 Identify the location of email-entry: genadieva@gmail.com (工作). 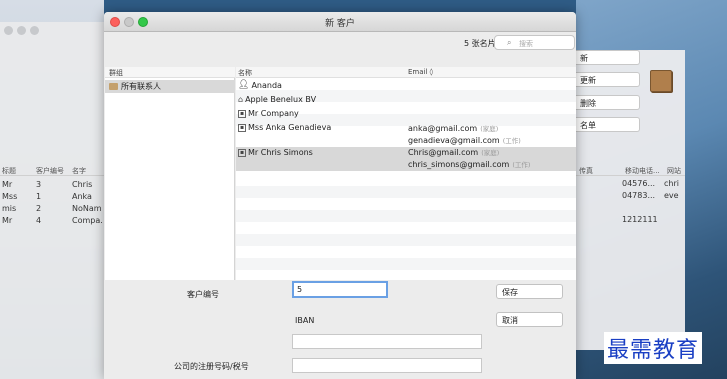
(464, 141).